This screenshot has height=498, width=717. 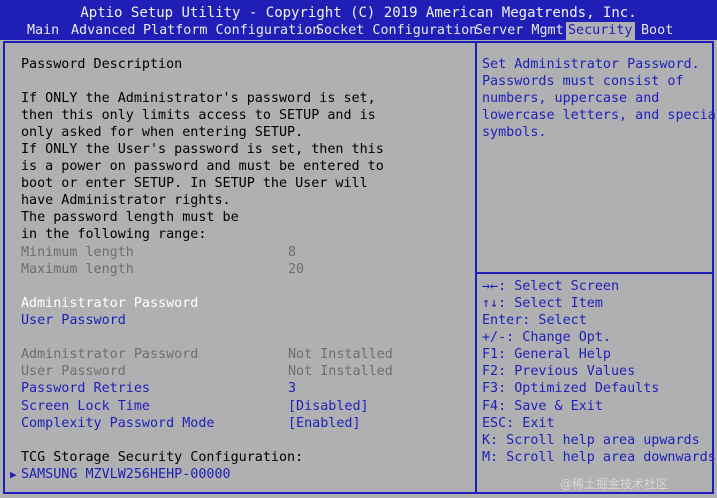 What do you see at coordinates (591, 440) in the screenshot?
I see `key-hint: K: Scroll help area upwards` at bounding box center [591, 440].